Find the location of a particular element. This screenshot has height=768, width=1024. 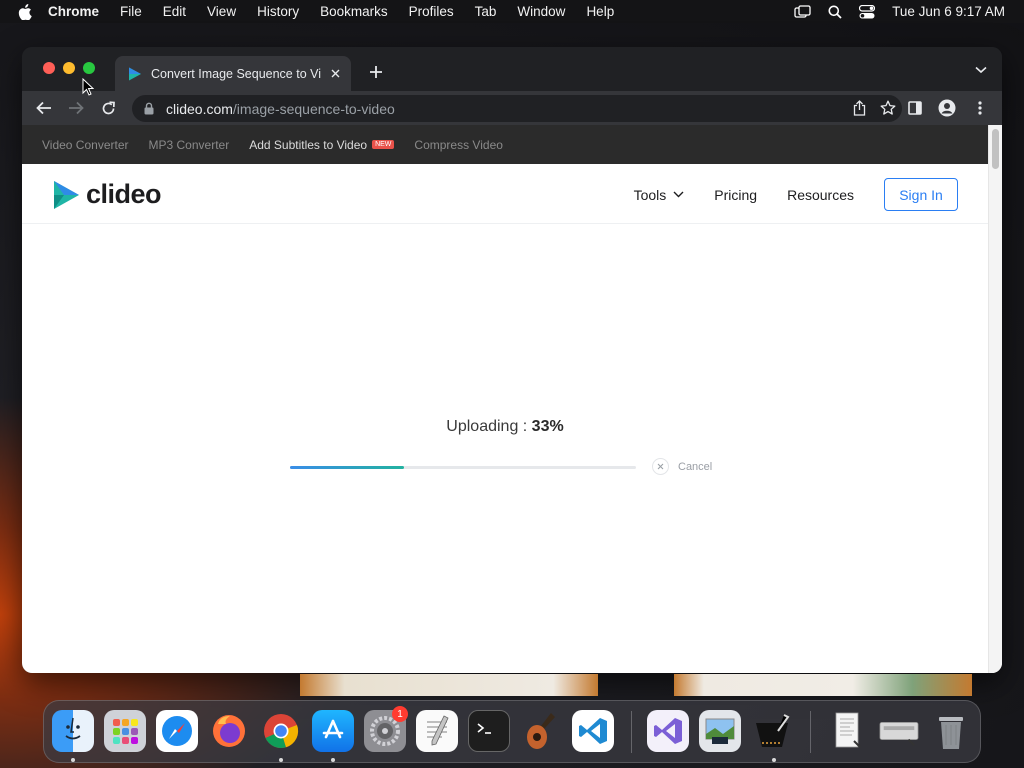

upload-progress-bar is located at coordinates (463, 467).